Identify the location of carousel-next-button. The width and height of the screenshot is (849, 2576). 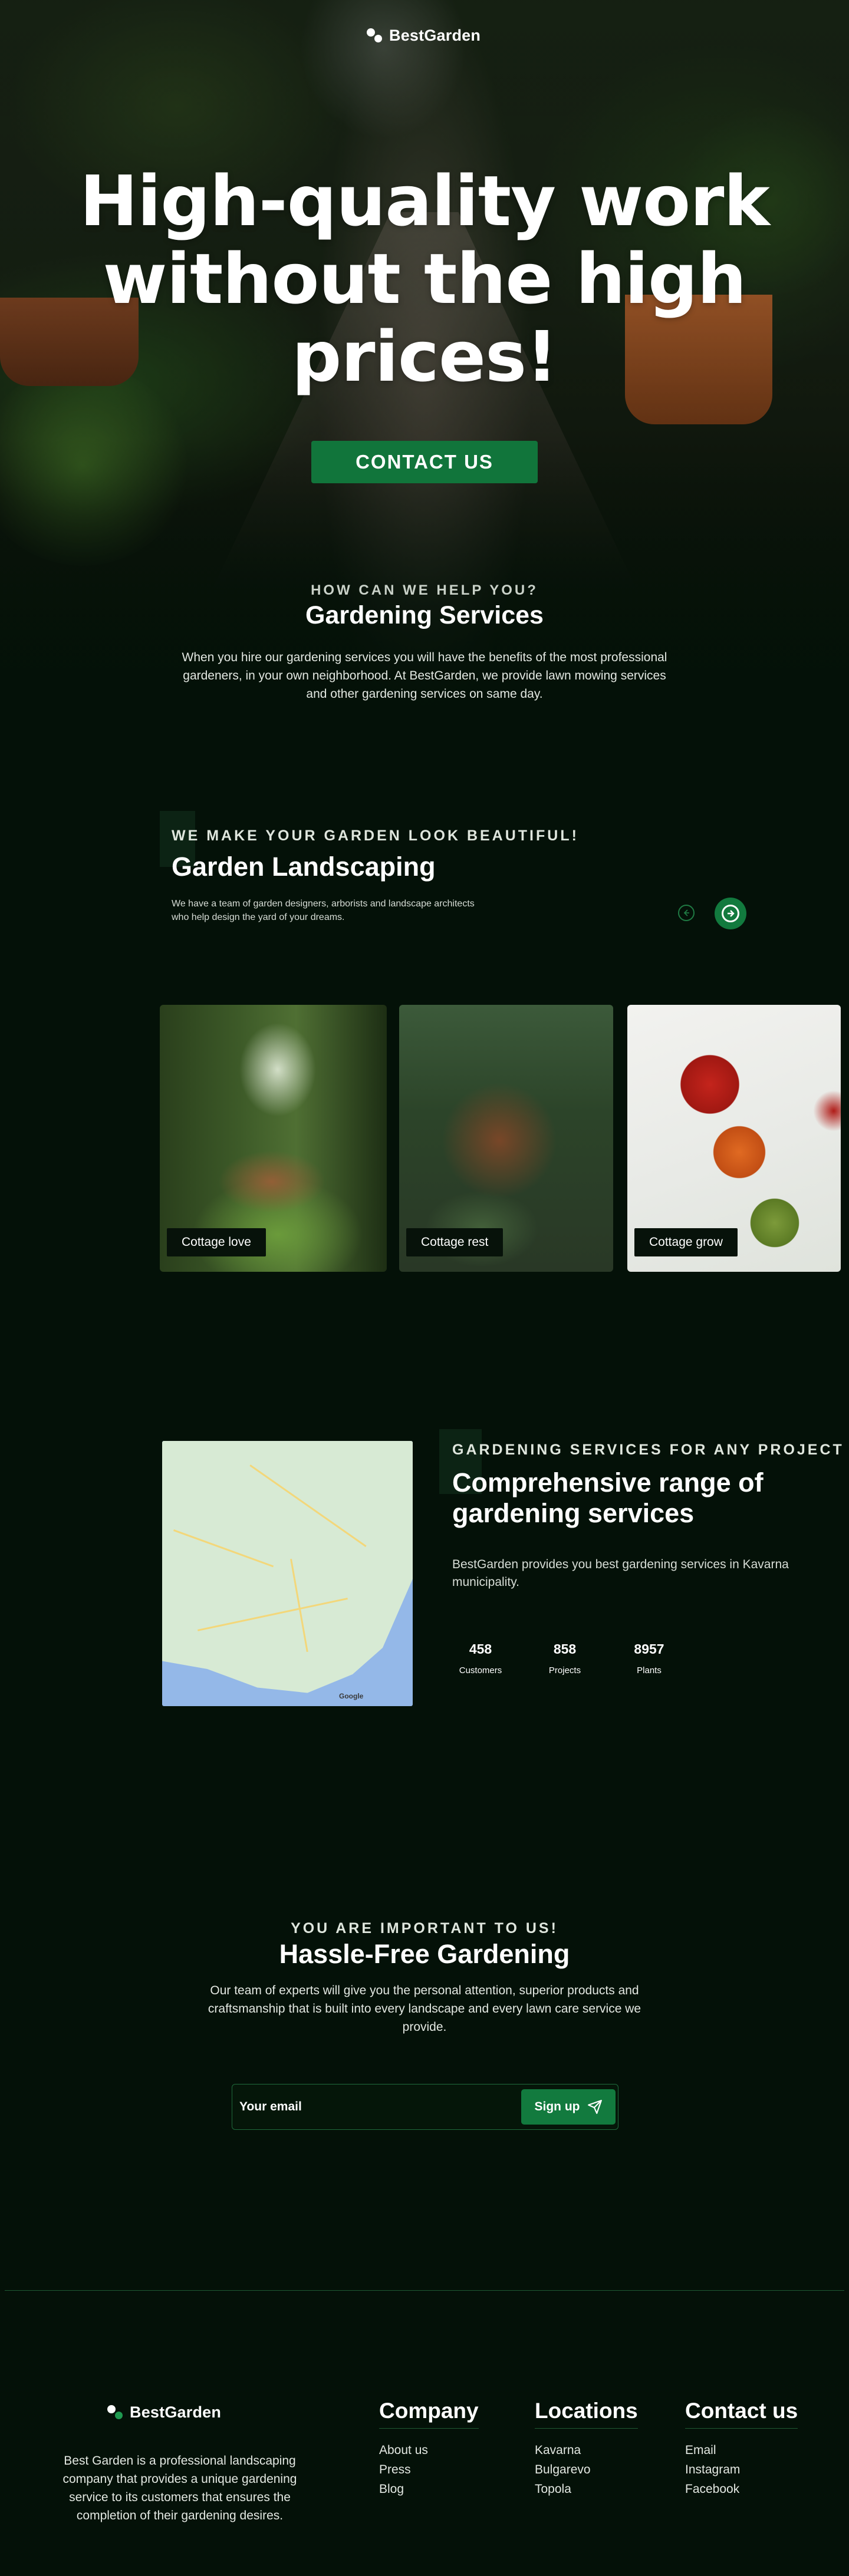
(730, 914).